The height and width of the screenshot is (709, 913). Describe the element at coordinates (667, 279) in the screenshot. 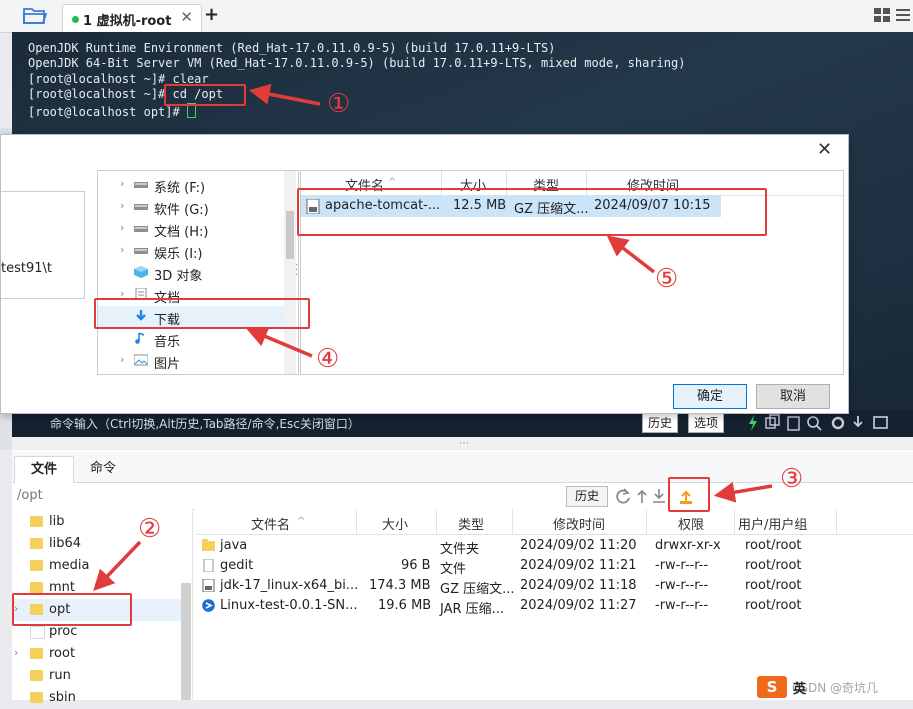

I see `annotation-number-5: ⑤` at that location.